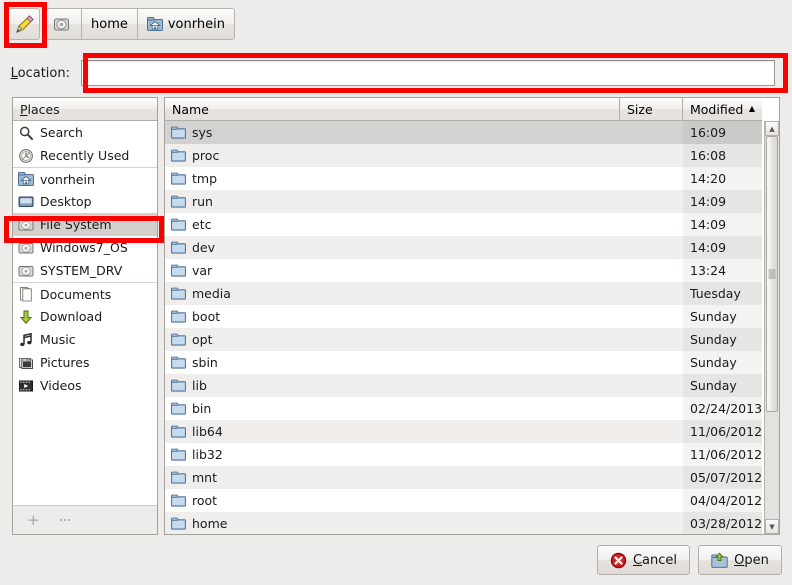 This screenshot has height=585, width=792. Describe the element at coordinates (85, 247) in the screenshot. I see `sidebar-item-windows7-os: Windows7_OS` at that location.